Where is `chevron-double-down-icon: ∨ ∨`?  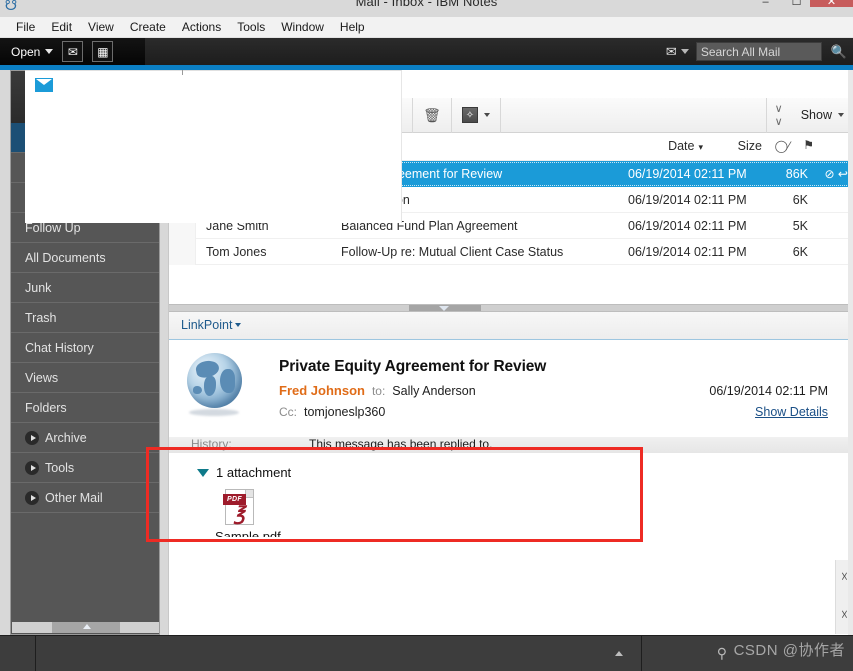
chevron-double-down-icon: ∨ ∨ is located at coordinates (779, 115).